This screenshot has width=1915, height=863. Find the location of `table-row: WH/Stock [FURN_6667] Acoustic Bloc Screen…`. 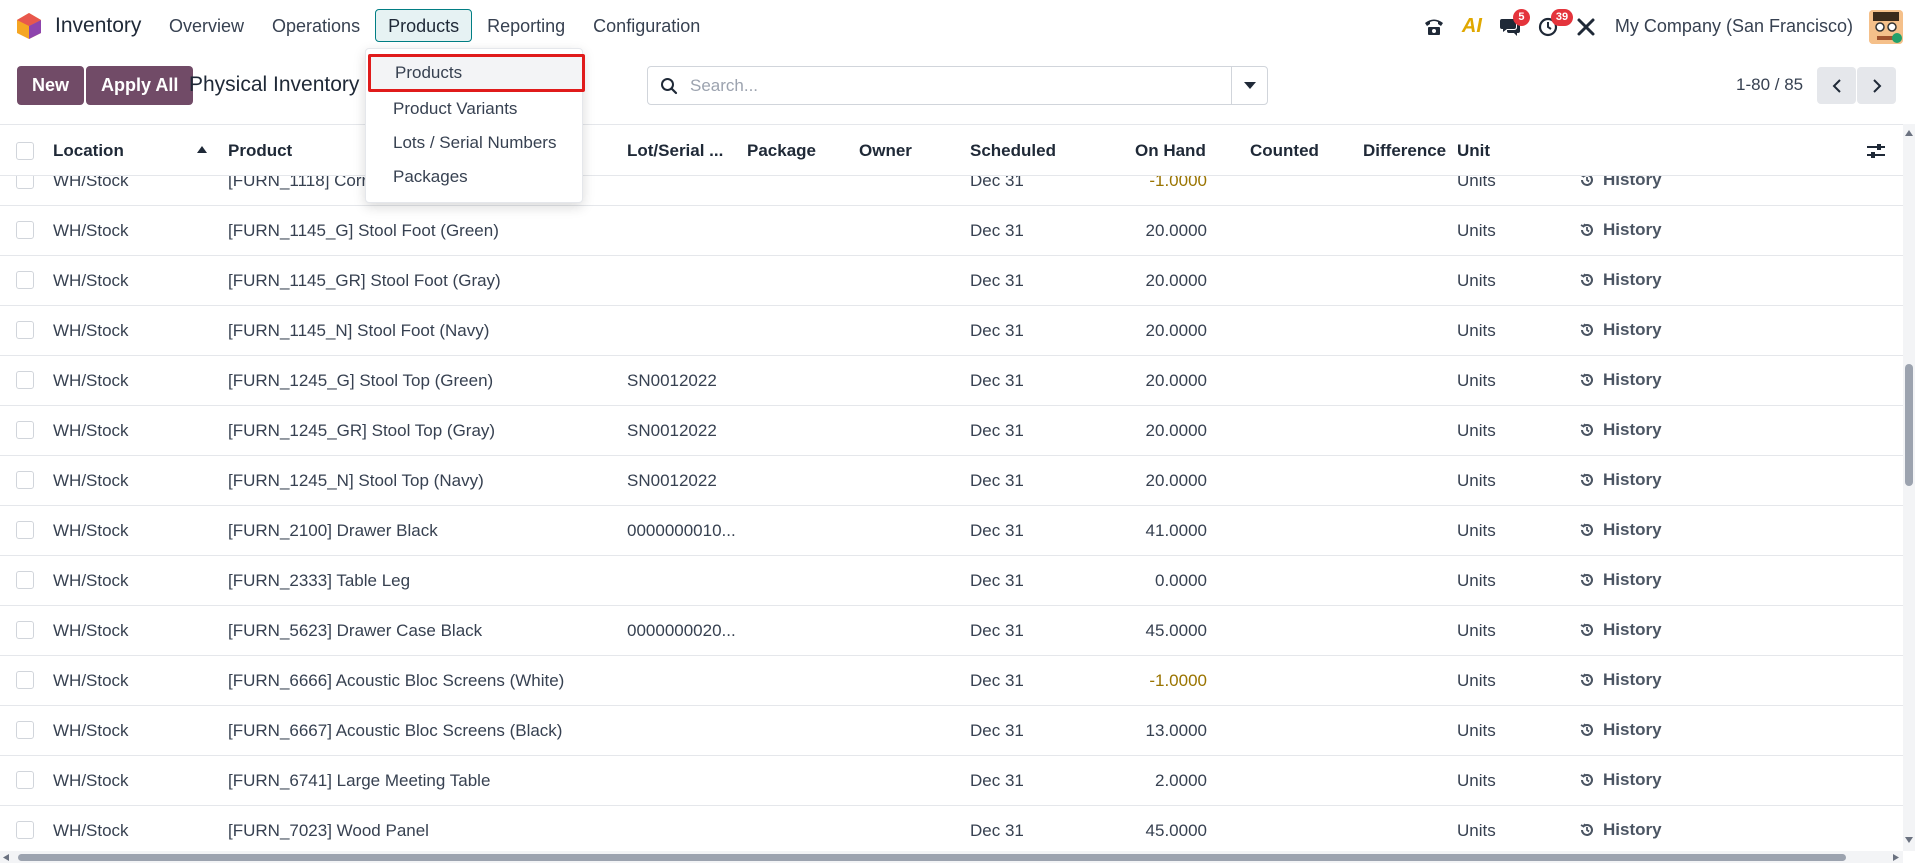

table-row: WH/Stock [FURN_6667] Acoustic Bloc Screen… is located at coordinates (951, 731).